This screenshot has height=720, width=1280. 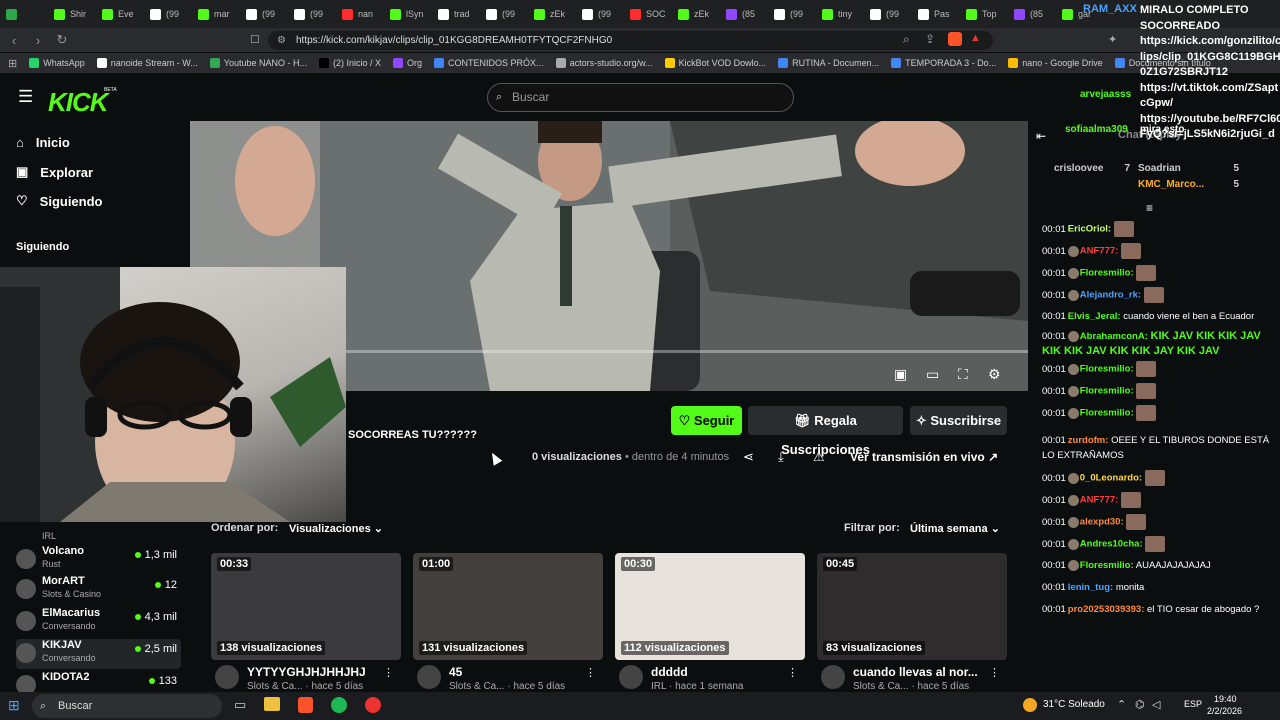 What do you see at coordinates (281, 40) in the screenshot?
I see `site-info-icon: ⚙` at bounding box center [281, 40].